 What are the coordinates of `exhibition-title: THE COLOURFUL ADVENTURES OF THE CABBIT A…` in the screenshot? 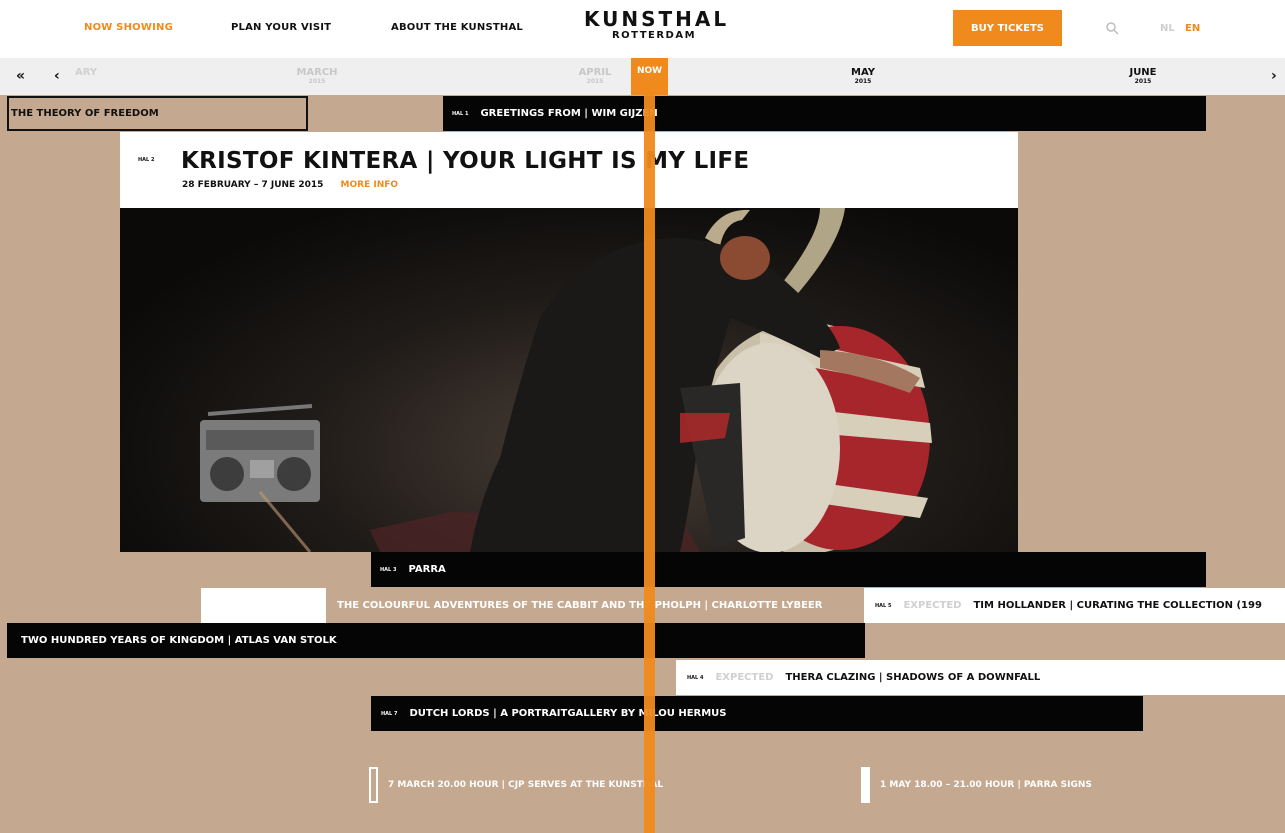 It's located at (580, 605).